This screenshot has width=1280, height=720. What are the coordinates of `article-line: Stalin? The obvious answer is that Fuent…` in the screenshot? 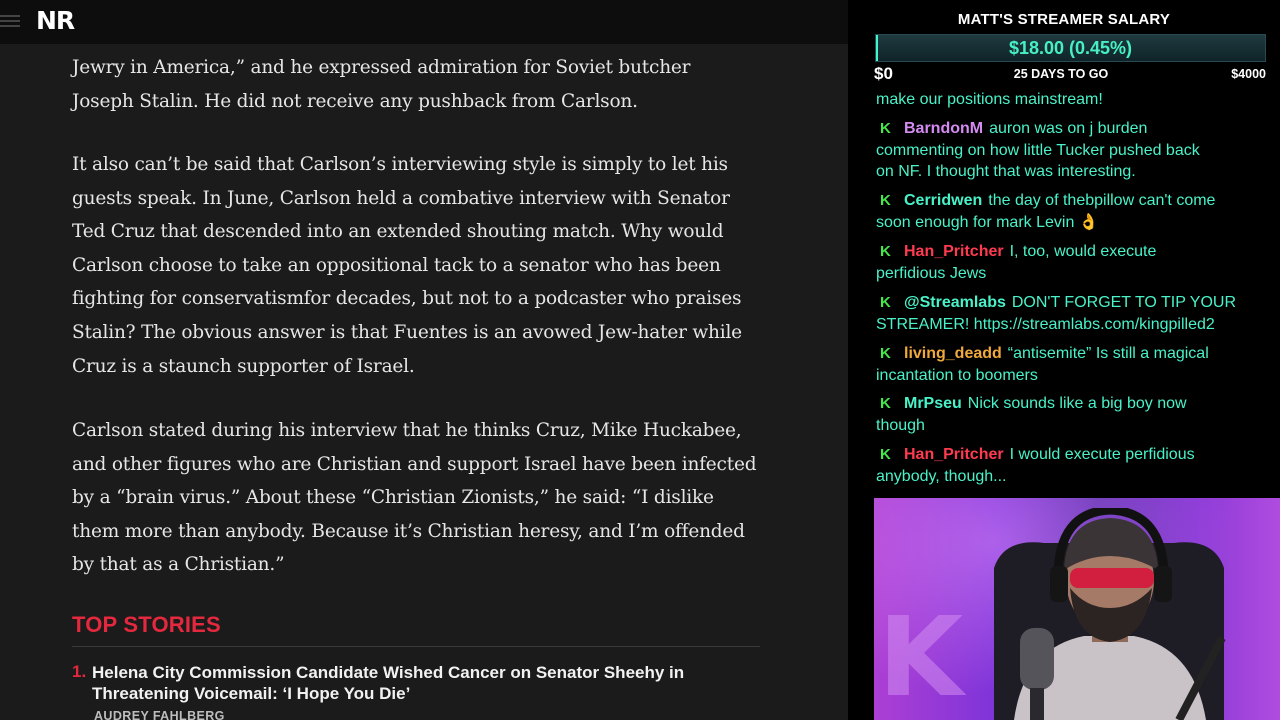 It's located at (407, 332).